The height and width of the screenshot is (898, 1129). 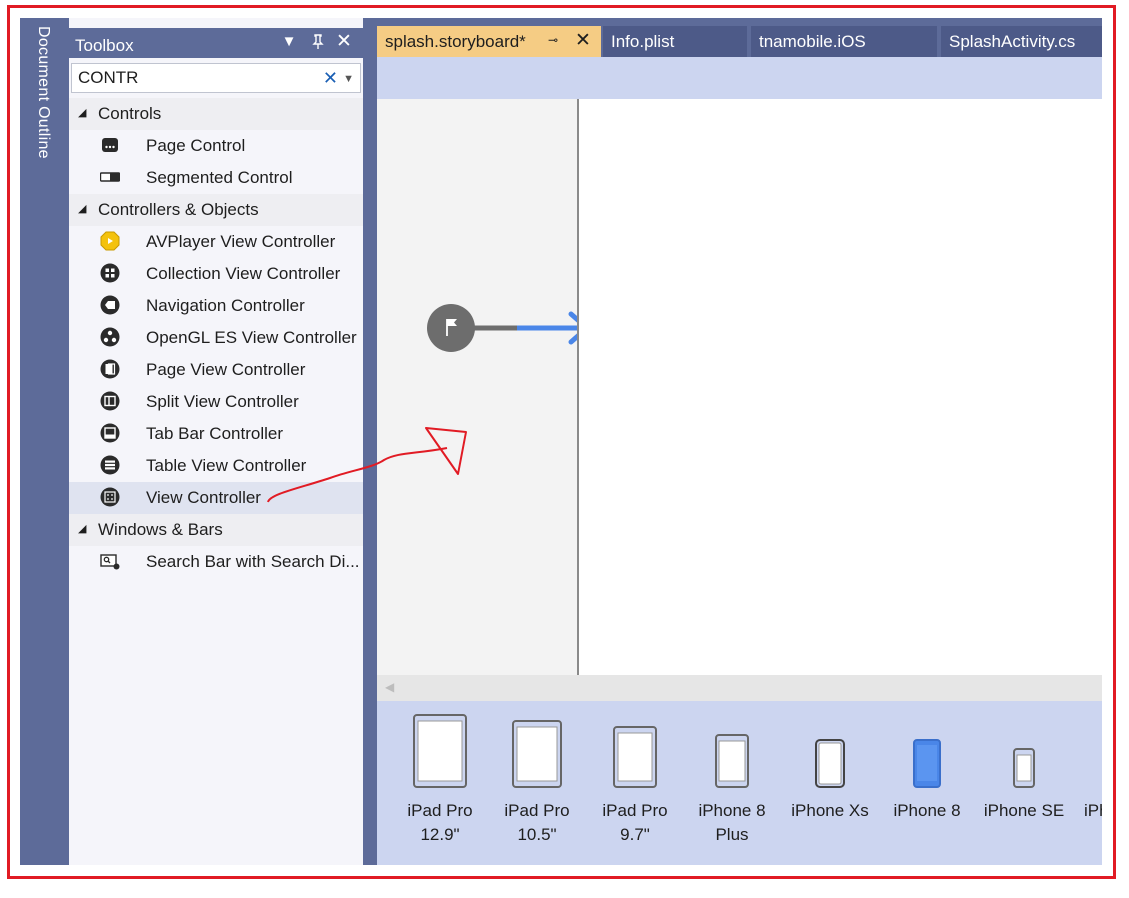 I want to click on toolbox-item-label: View Controller, so click(x=203, y=497).